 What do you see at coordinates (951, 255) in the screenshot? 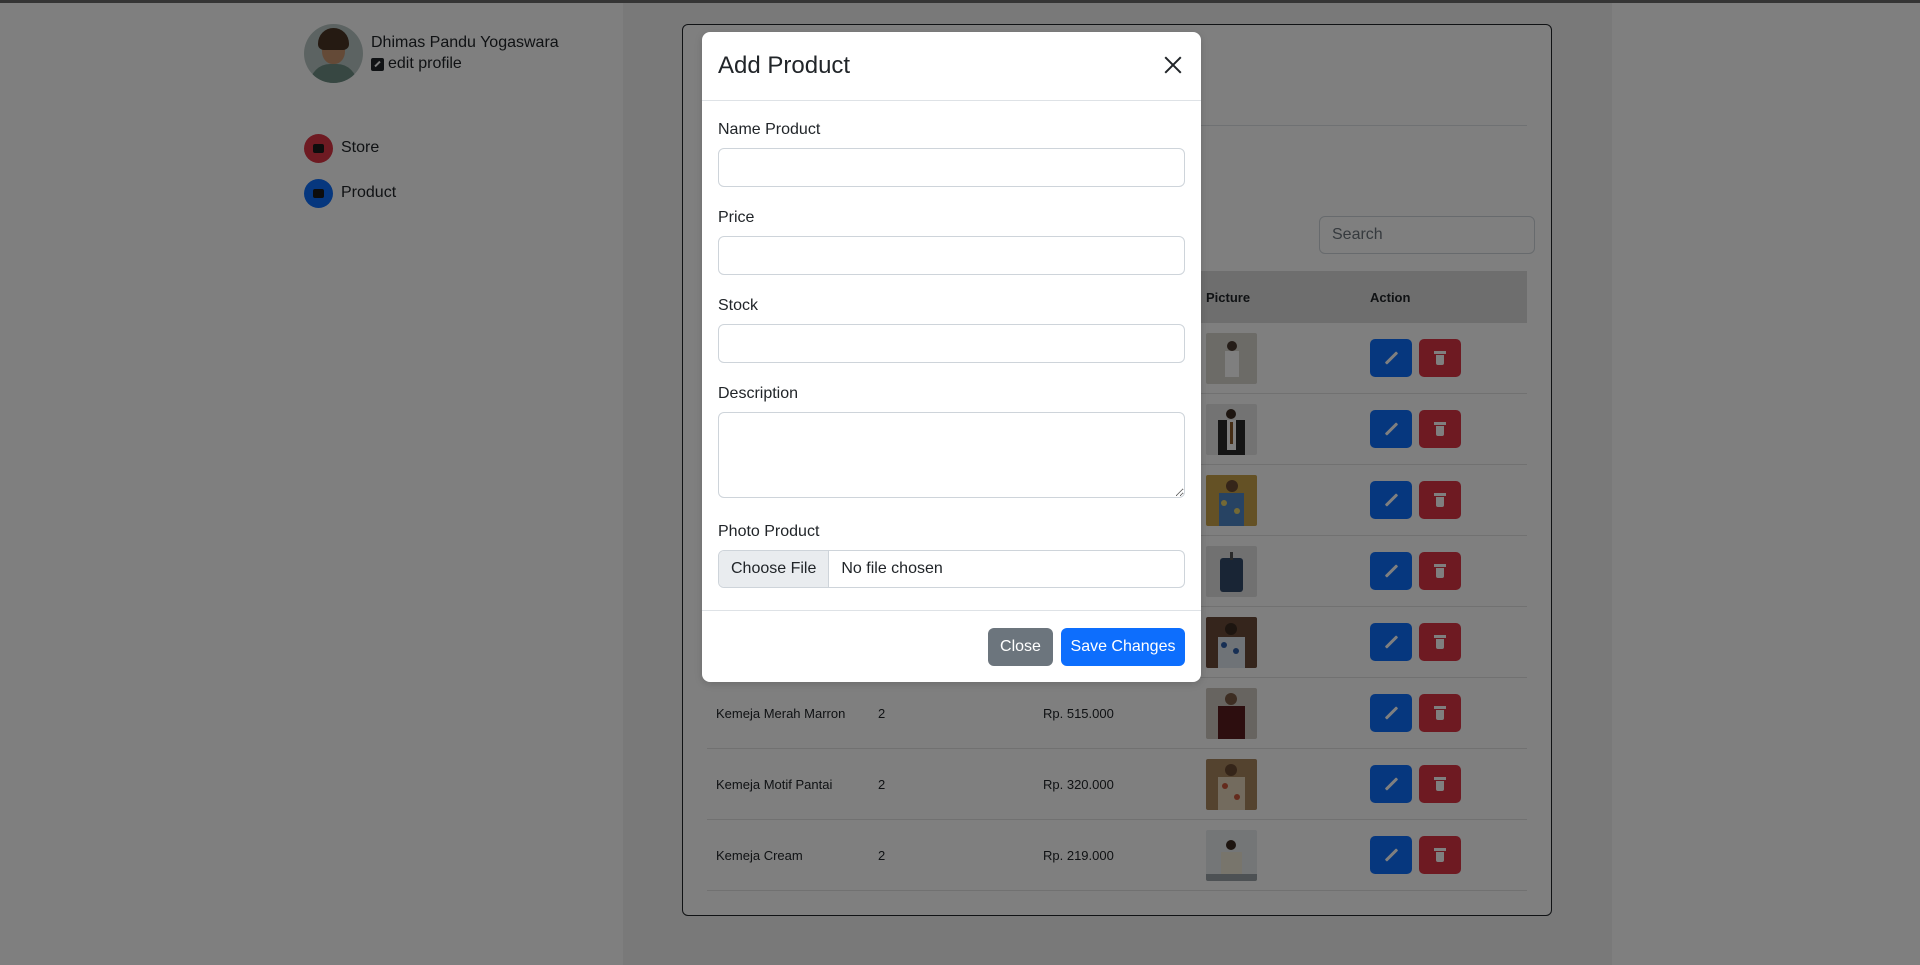
I see `price-input` at bounding box center [951, 255].